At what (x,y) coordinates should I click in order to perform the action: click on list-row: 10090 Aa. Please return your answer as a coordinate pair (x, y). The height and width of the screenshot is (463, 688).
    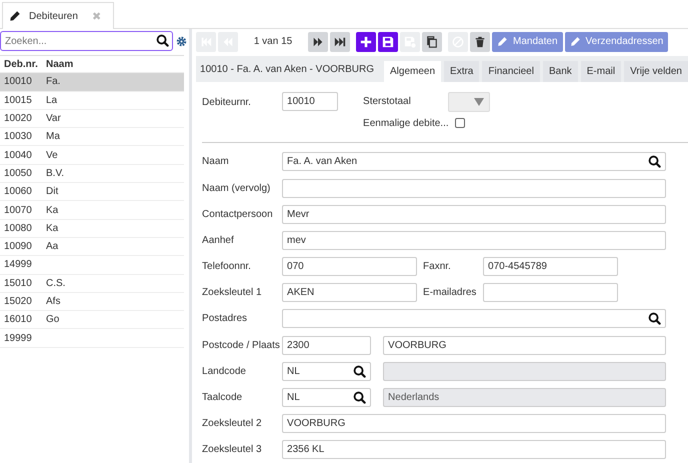
    Looking at the image, I should click on (92, 247).